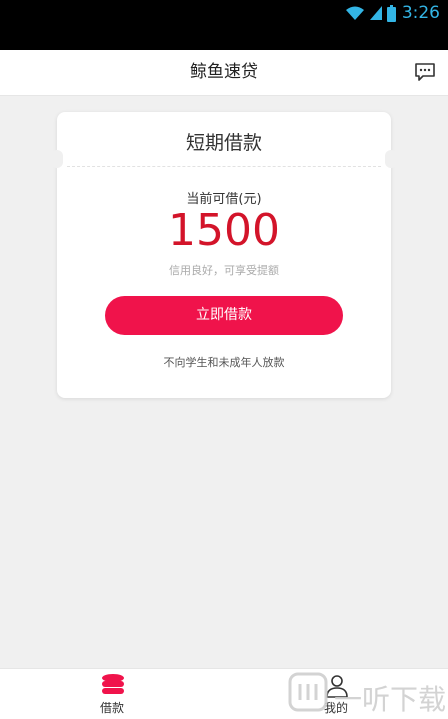  Describe the element at coordinates (224, 230) in the screenshot. I see `loan-amount: 1500` at that location.